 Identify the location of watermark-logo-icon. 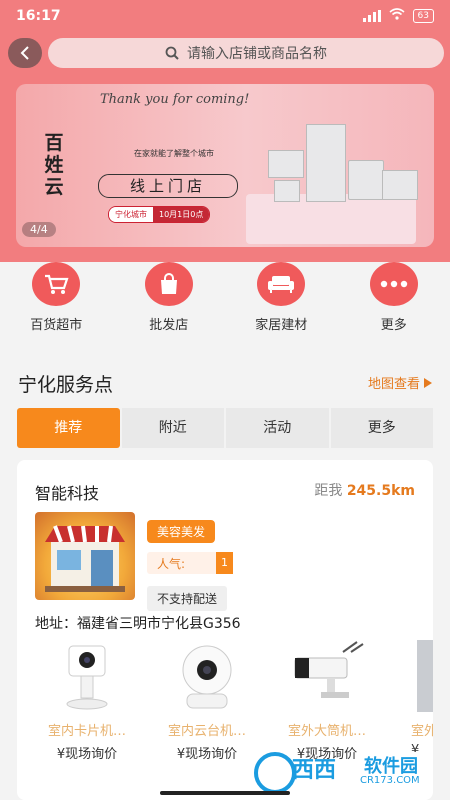
(275, 773).